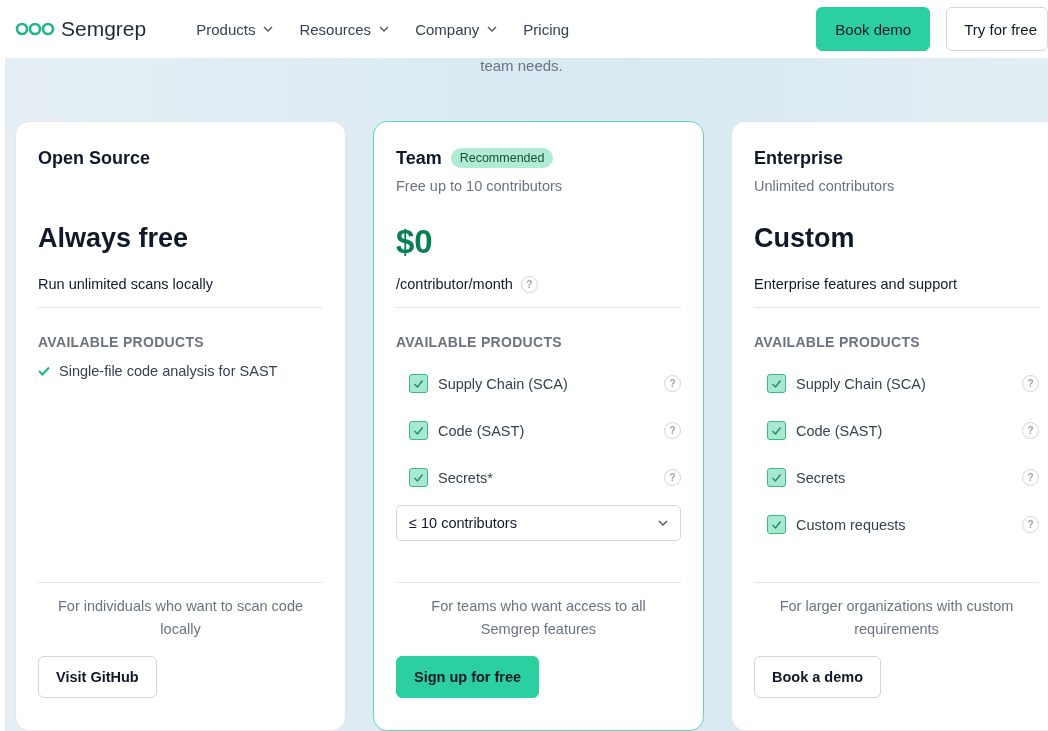 This screenshot has height=731, width=1048. I want to click on plan-subtitle: Unlimited contributors, so click(824, 186).